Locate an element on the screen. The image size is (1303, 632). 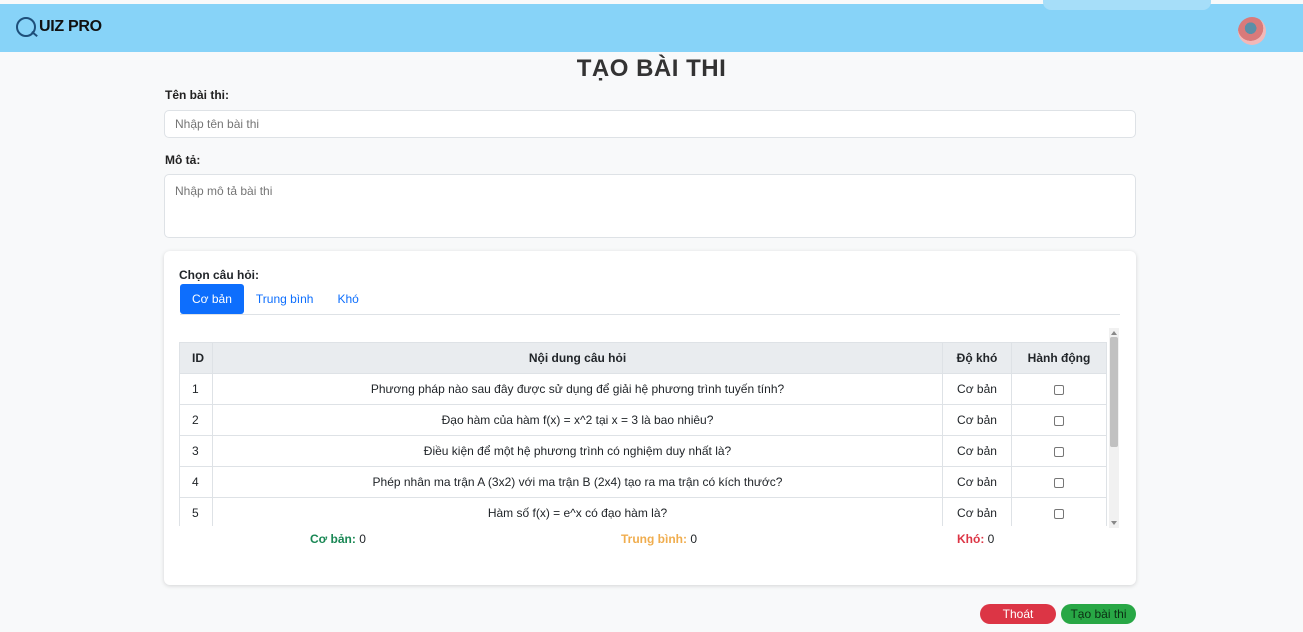
difficulty-tabs: Cơ bản Trung bình Khó is located at coordinates (275, 299).